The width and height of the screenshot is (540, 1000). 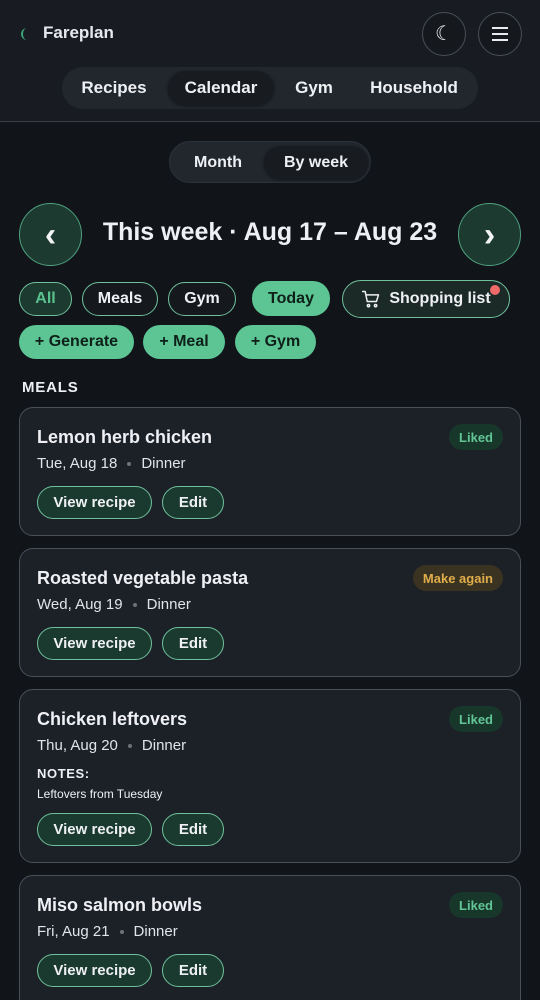 What do you see at coordinates (50, 387) in the screenshot?
I see `meals-section-label: MEALS` at bounding box center [50, 387].